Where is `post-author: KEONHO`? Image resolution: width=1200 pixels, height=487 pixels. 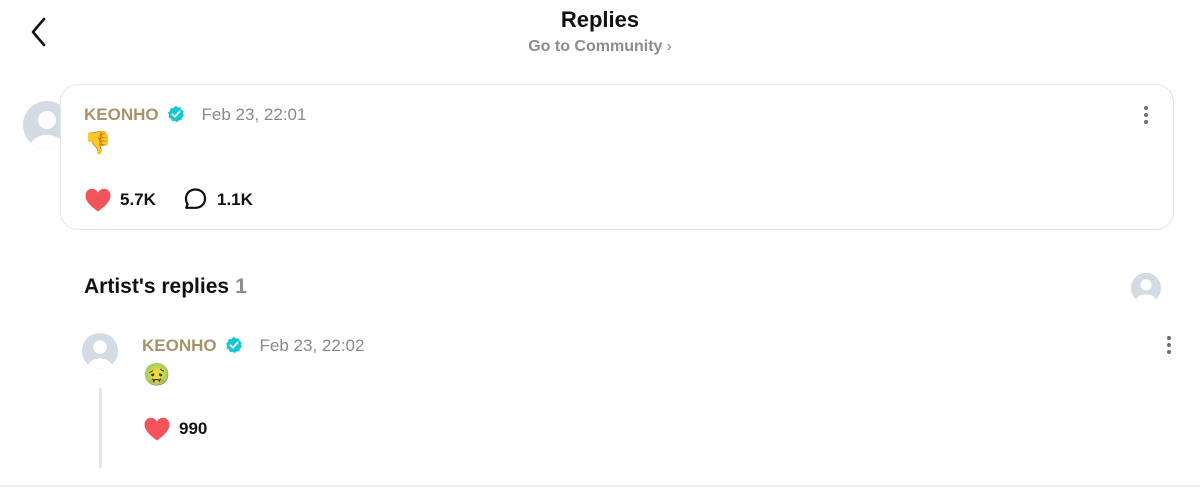 post-author: KEONHO is located at coordinates (121, 114).